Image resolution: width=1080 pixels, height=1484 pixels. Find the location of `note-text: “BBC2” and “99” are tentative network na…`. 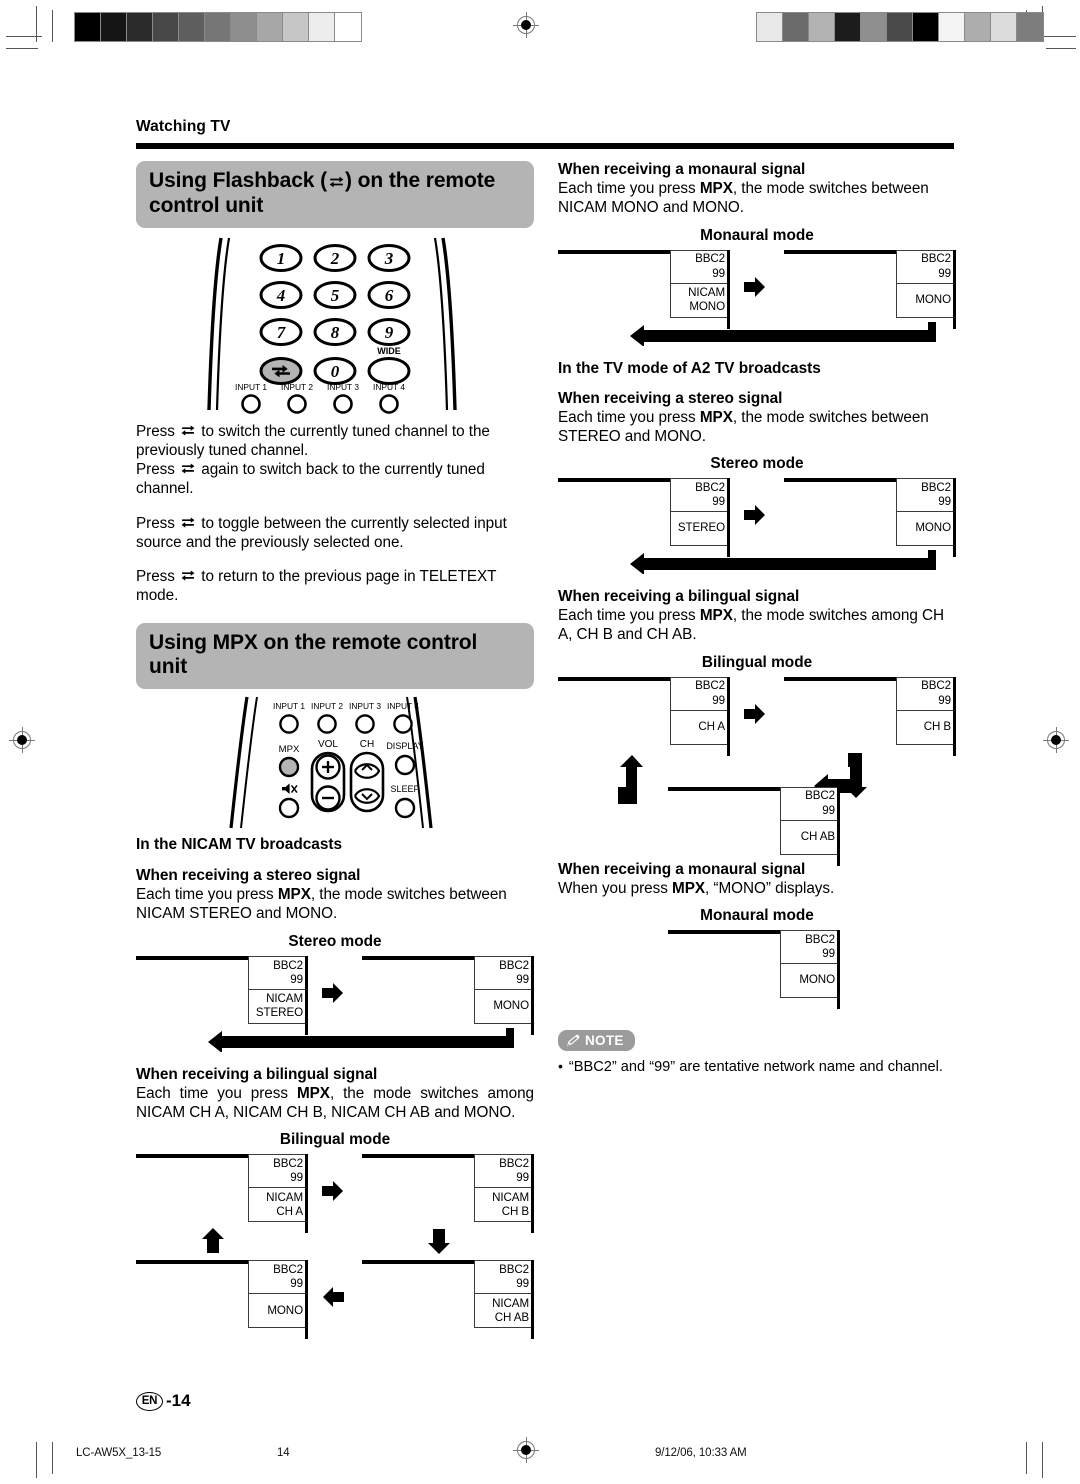

note-text: “BBC2” and “99” are tentative network na… is located at coordinates (755, 1066).